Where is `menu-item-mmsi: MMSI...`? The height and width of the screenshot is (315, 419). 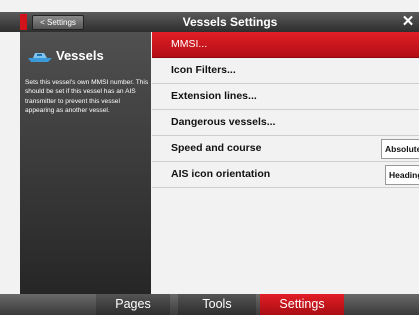 menu-item-mmsi: MMSI... is located at coordinates (285, 45).